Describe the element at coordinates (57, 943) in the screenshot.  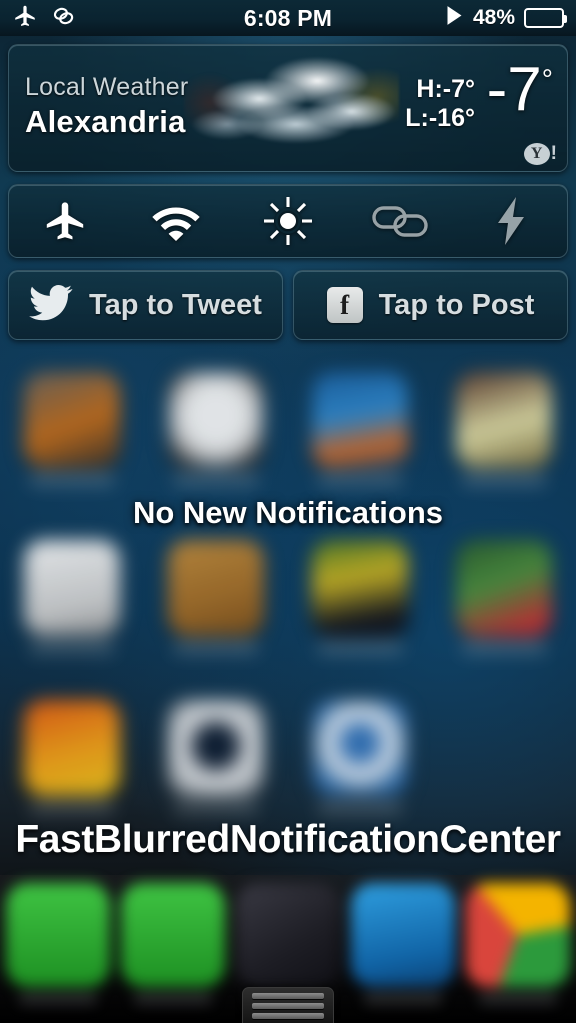
I see `dock-icon-phone` at that location.